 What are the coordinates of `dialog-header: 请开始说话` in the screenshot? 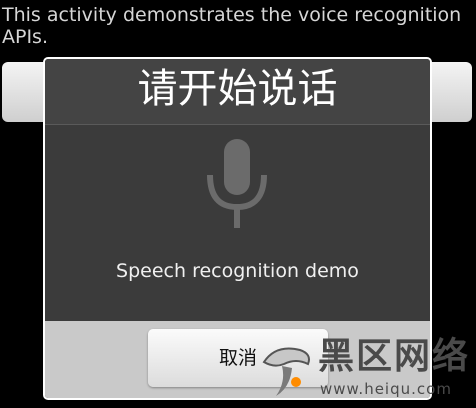 It's located at (237, 92).